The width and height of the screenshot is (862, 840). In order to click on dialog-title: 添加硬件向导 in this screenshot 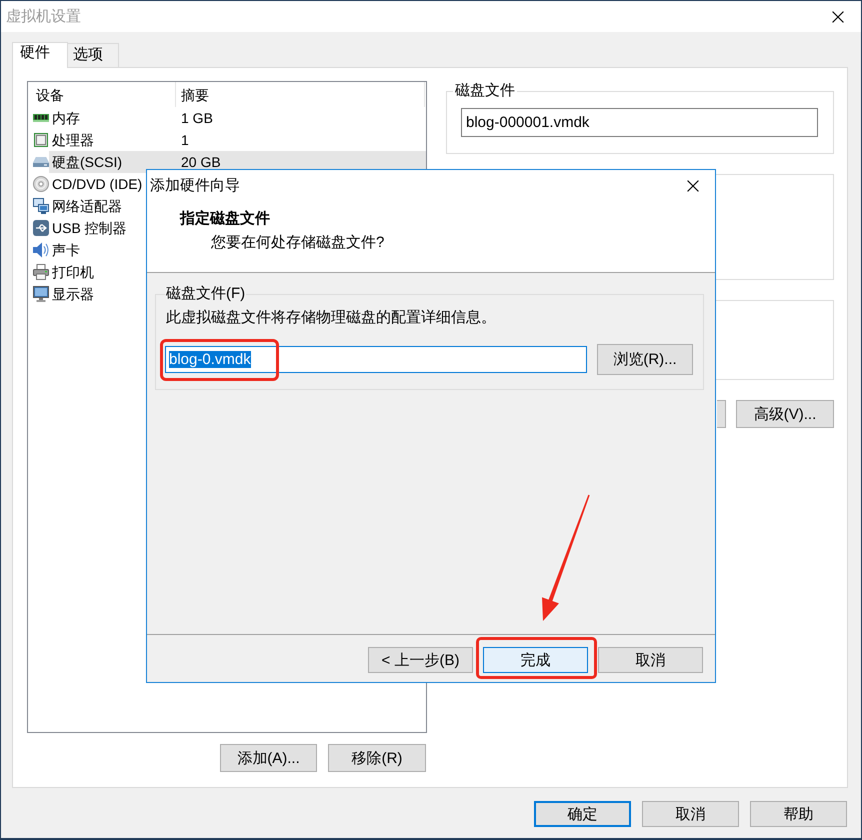, I will do `click(195, 185)`.